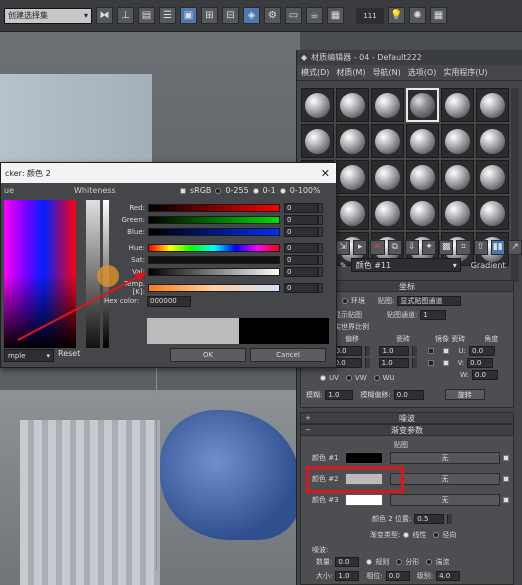 This screenshot has height=585, width=522. I want to click on blur-offset-input: 0.0, so click(408, 394).